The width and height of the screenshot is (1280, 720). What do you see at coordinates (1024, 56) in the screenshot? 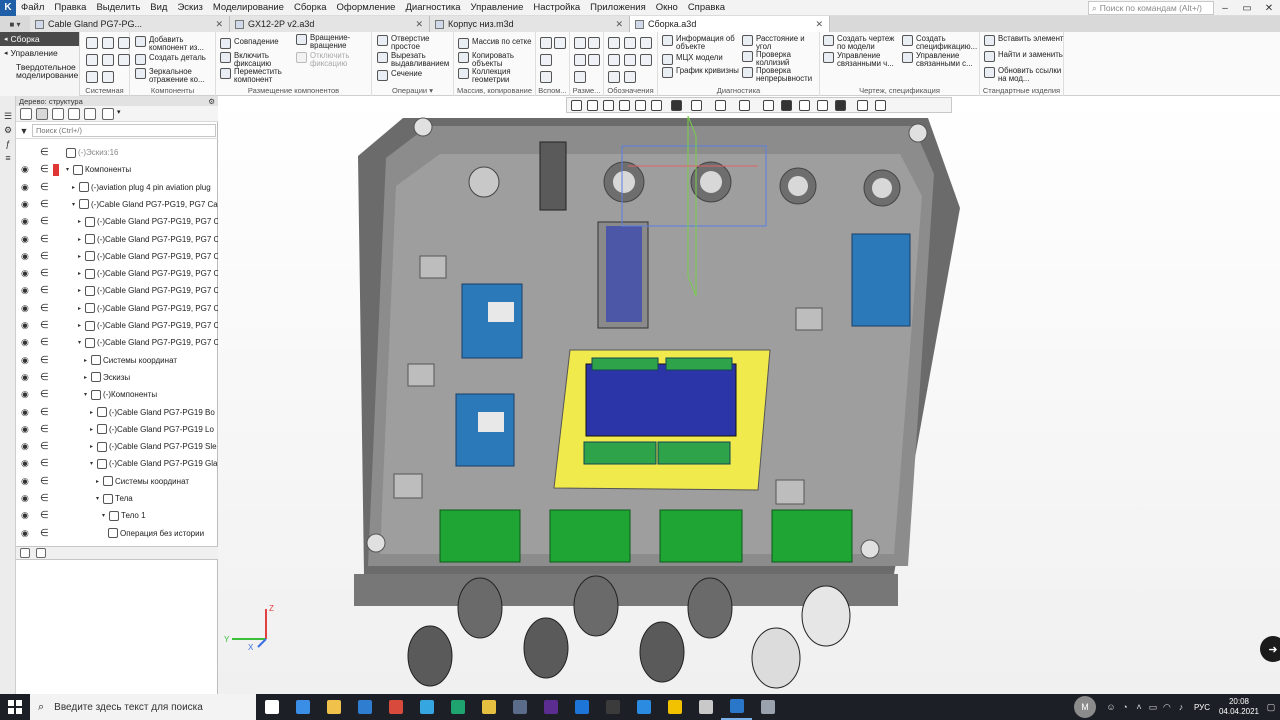
I see `find-replace-button: Найти и заменить` at bounding box center [1024, 56].